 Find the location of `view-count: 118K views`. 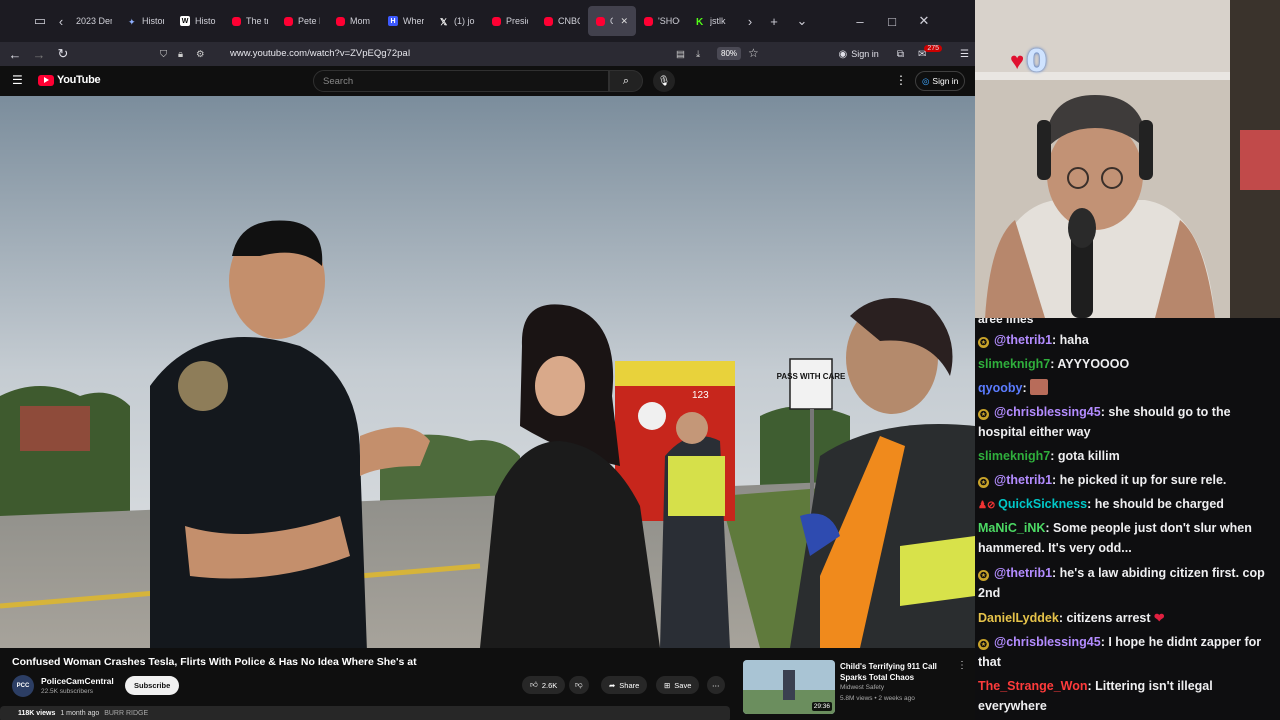

view-count: 118K views is located at coordinates (37, 713).